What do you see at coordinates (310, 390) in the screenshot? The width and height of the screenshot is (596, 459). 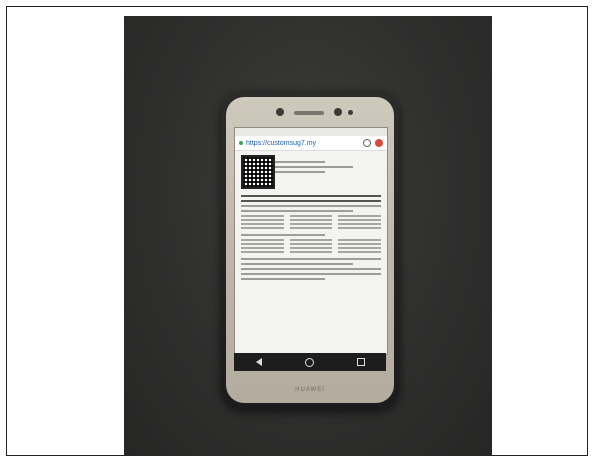 I see `brand-logo: HUAWEI` at bounding box center [310, 390].